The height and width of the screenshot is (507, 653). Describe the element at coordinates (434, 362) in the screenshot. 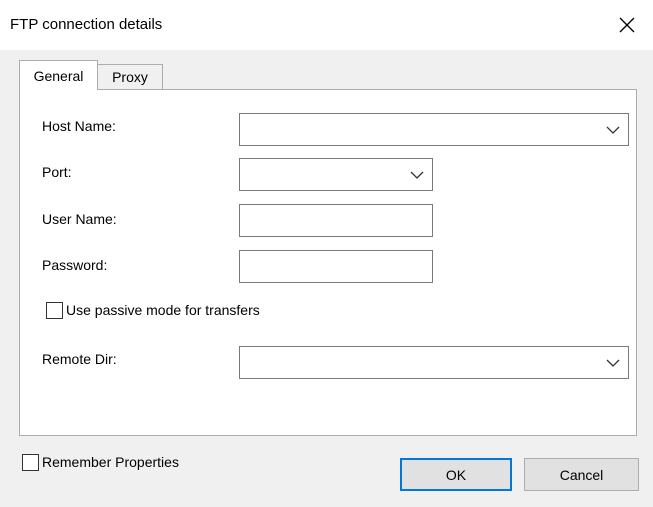

I see `remote-dir-combobox` at that location.